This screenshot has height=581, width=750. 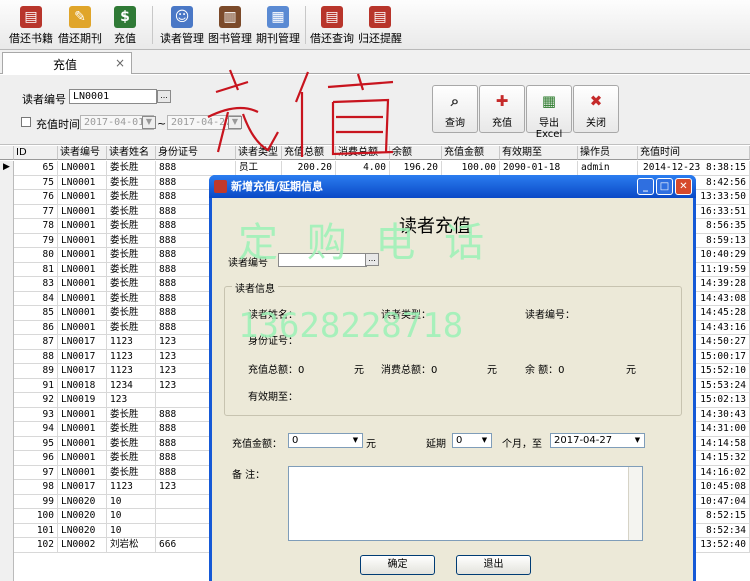 I want to click on recharge-button: ✚ 充值, so click(x=502, y=109).